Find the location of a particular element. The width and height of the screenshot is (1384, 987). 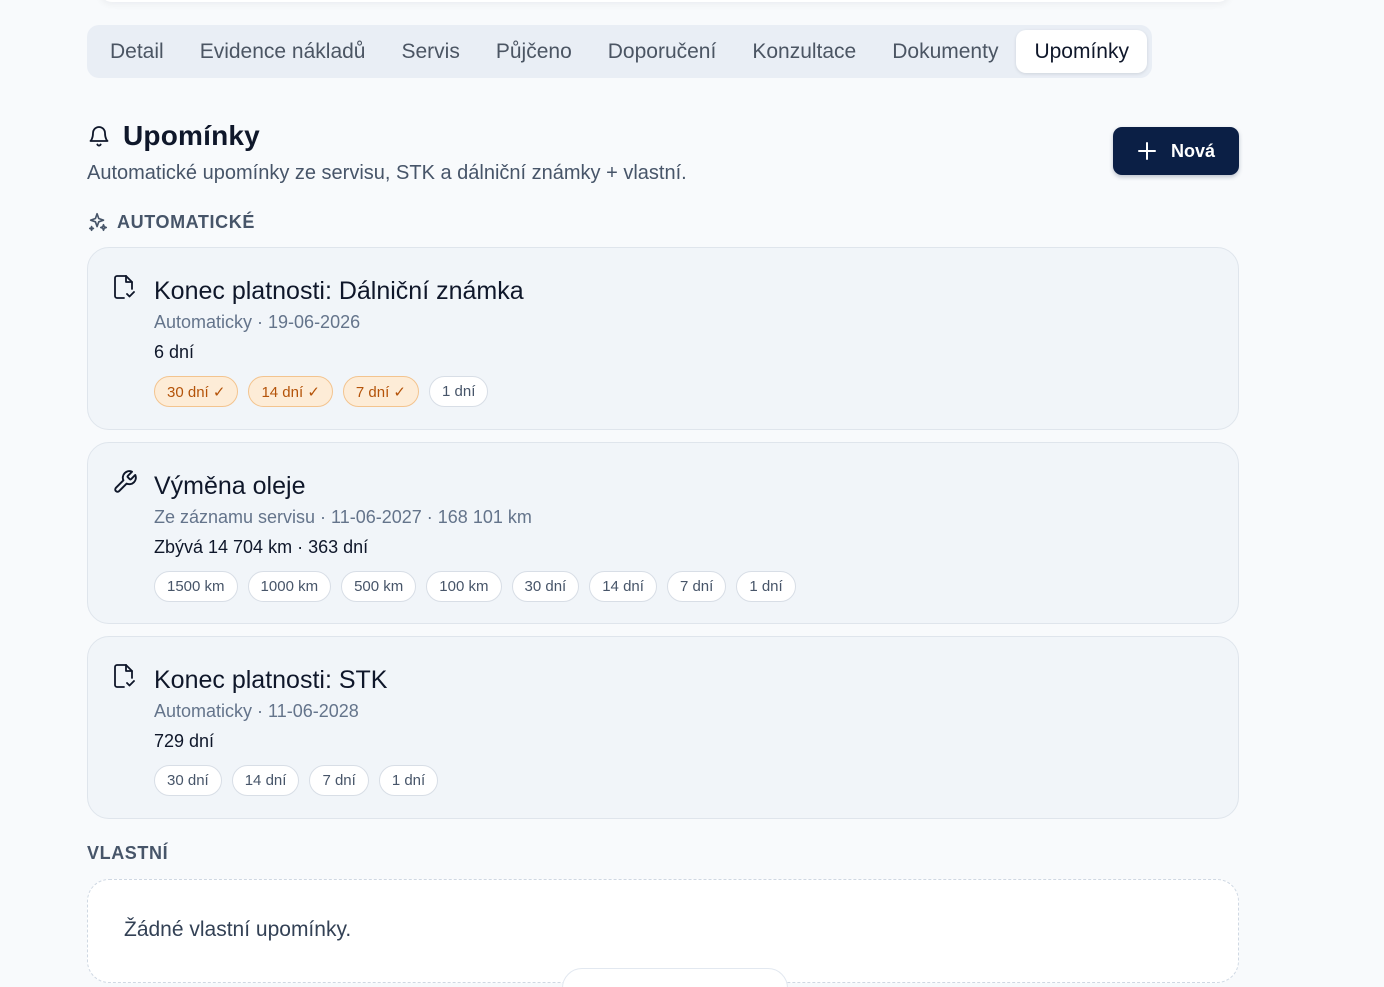

reminder-title: Konec platnosti: STK is located at coordinates (271, 680).